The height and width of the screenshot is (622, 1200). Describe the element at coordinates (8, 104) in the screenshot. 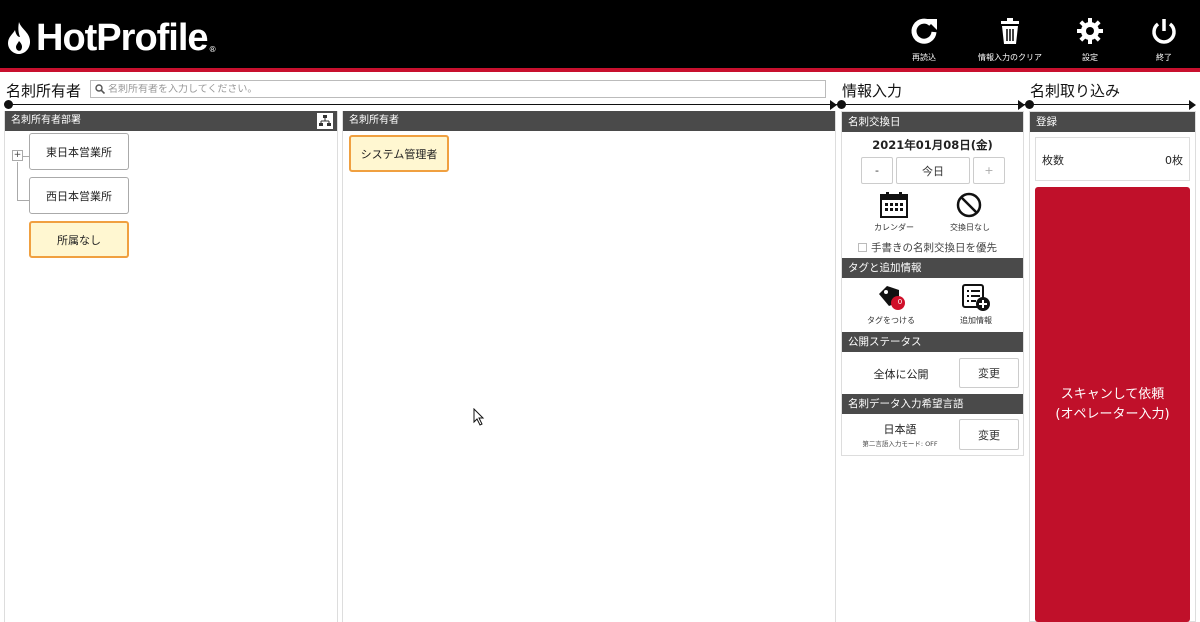

I see `step-dot-owner` at that location.